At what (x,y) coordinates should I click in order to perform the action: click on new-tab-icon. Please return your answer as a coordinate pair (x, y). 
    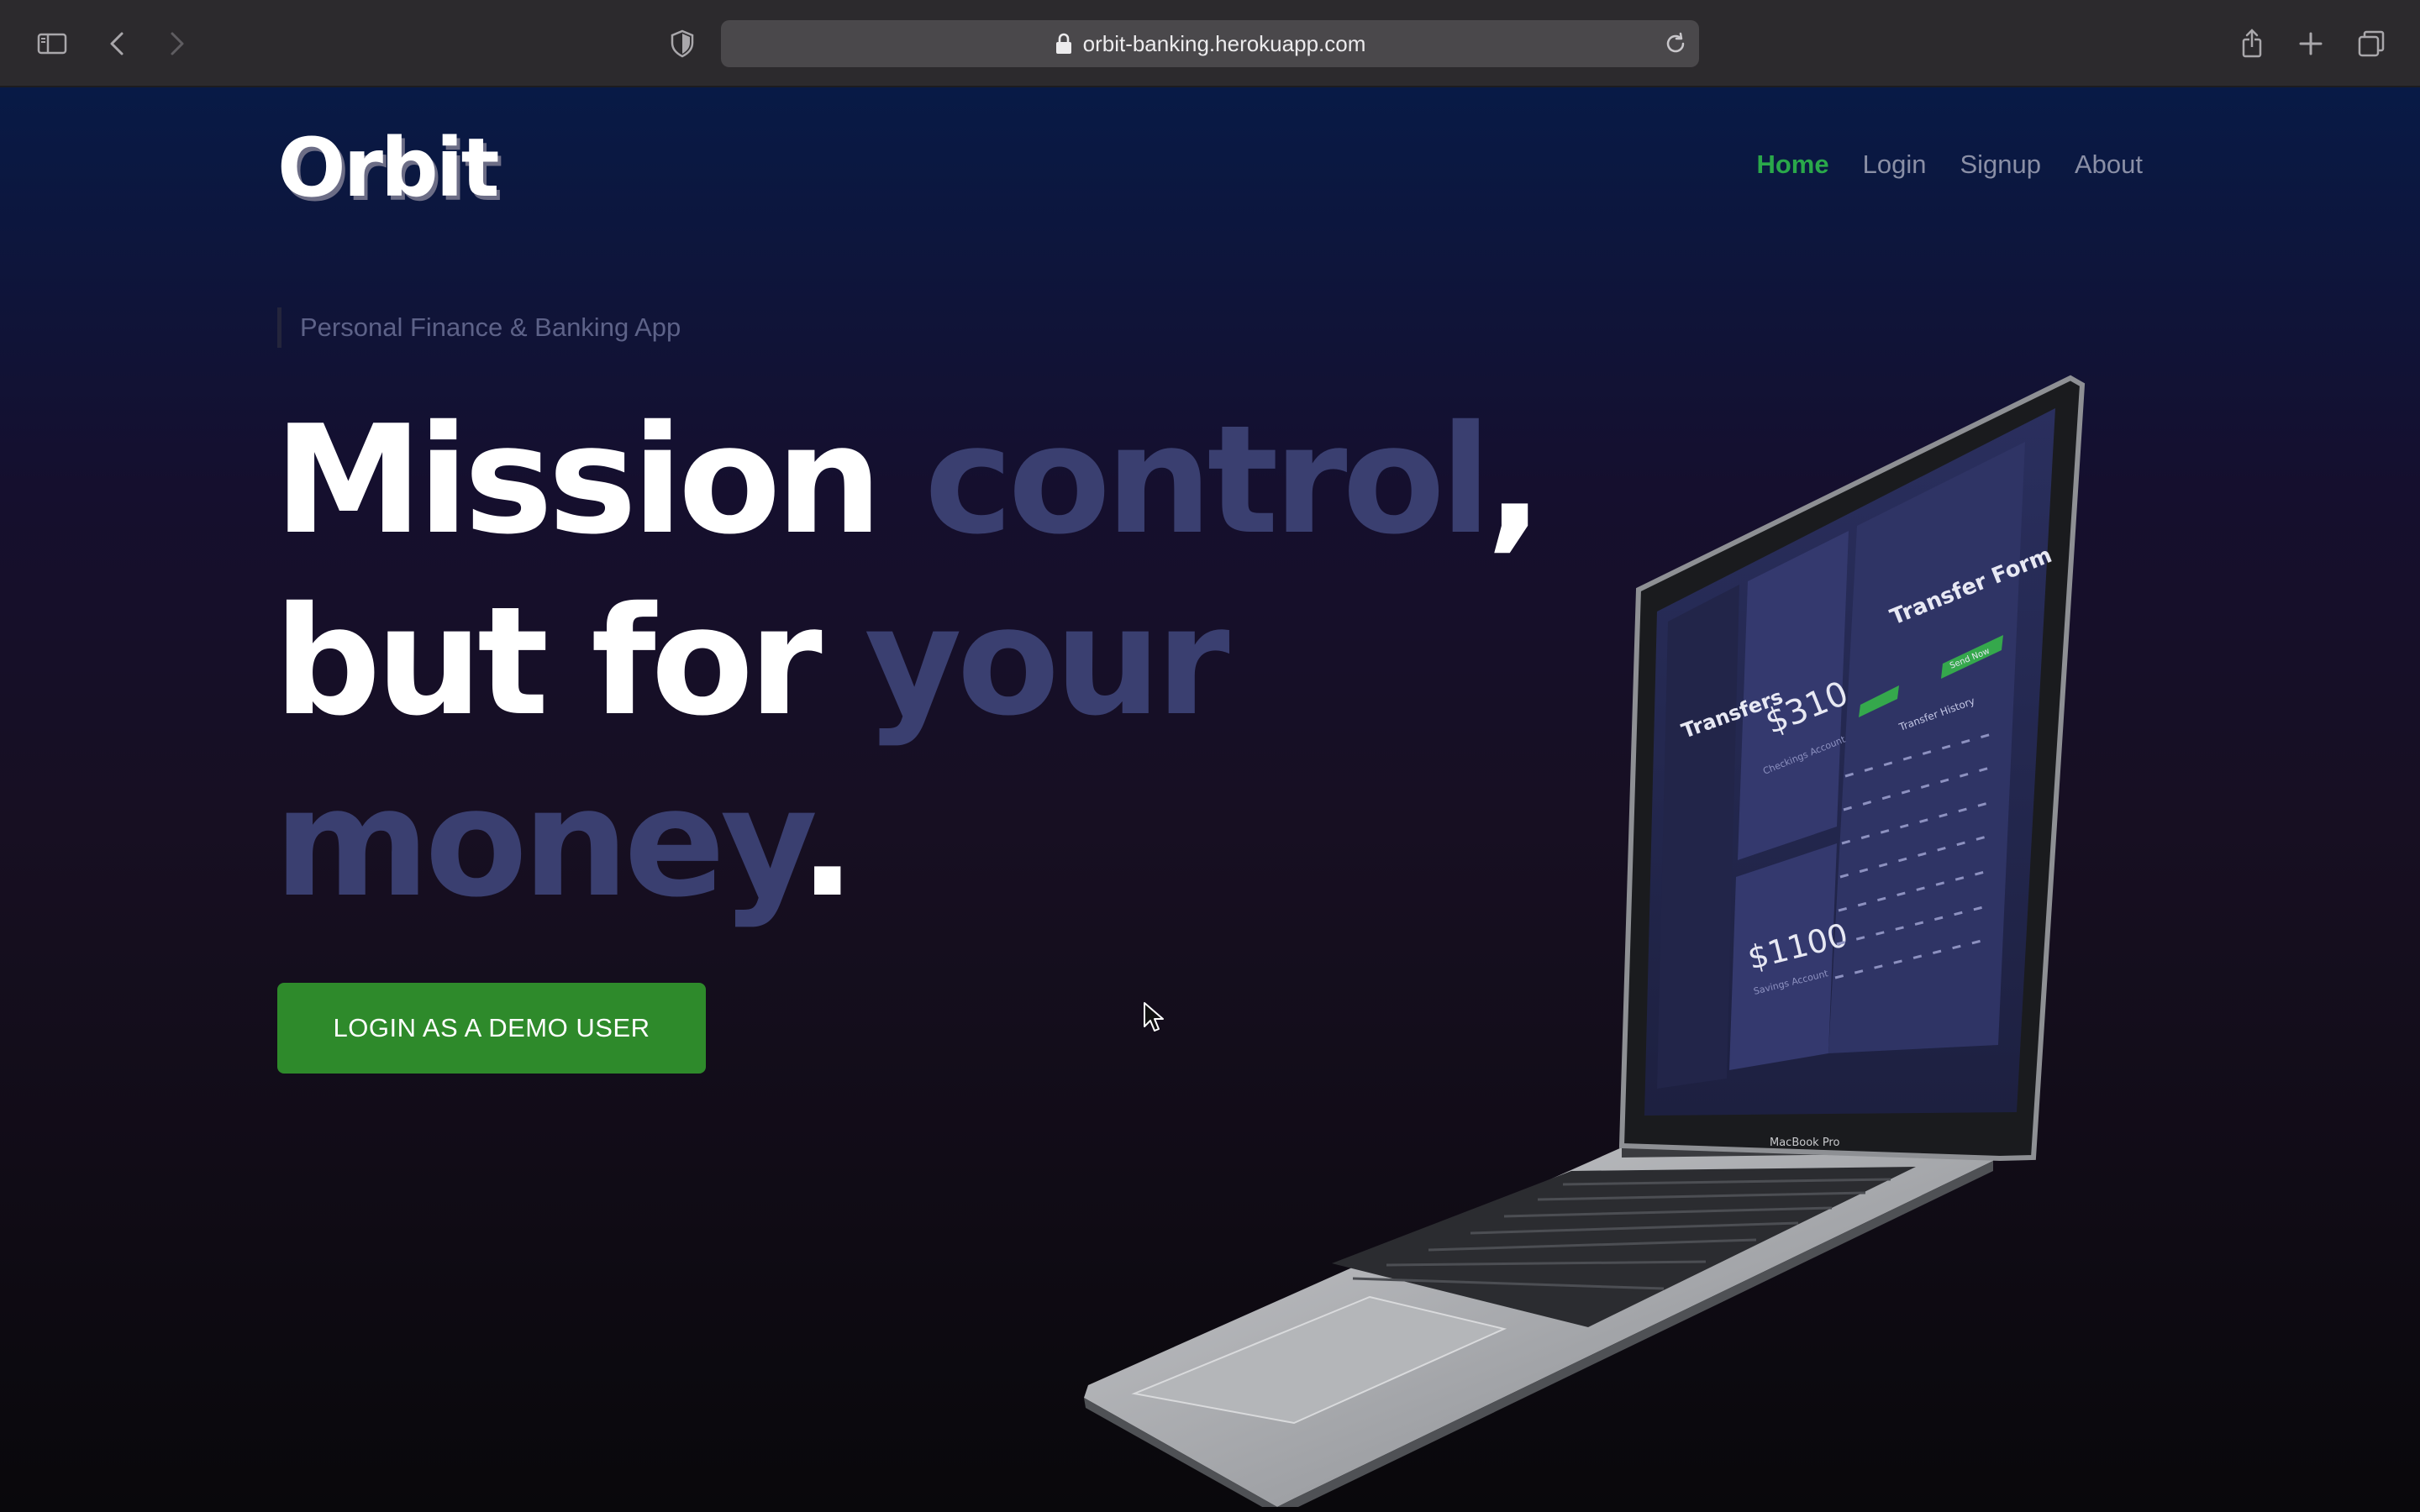
    Looking at the image, I should click on (2311, 44).